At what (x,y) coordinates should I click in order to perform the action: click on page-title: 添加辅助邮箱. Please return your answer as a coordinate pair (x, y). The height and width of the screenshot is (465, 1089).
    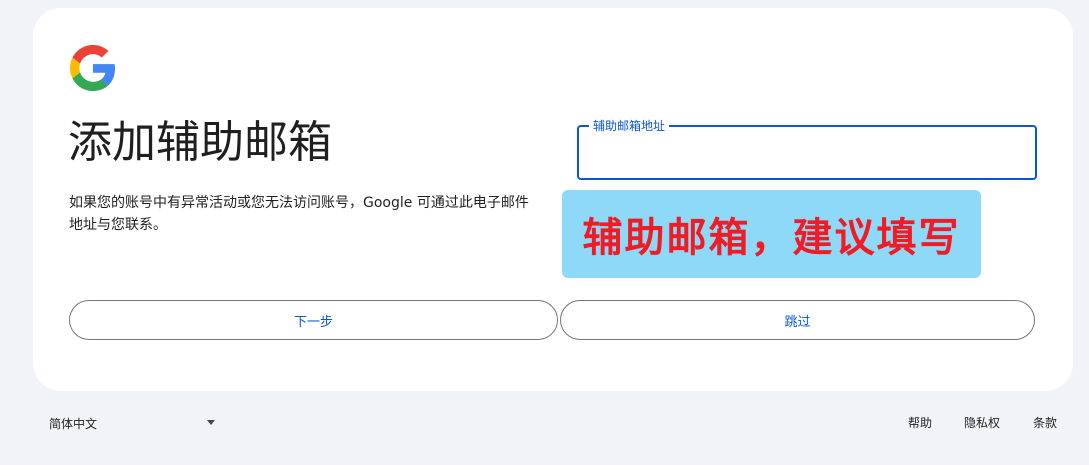
    Looking at the image, I should click on (200, 142).